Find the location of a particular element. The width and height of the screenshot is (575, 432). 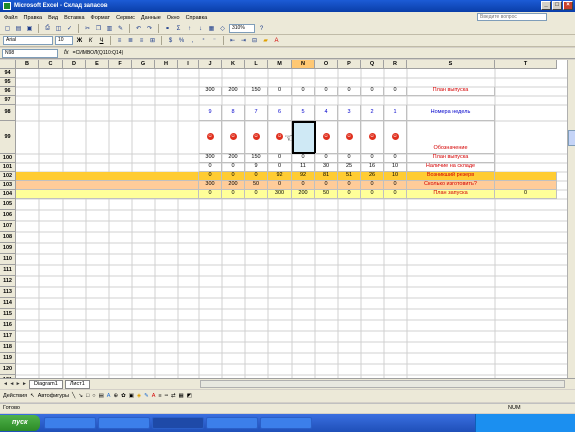

increase-indent-icon: ⇥ is located at coordinates (243, 40).